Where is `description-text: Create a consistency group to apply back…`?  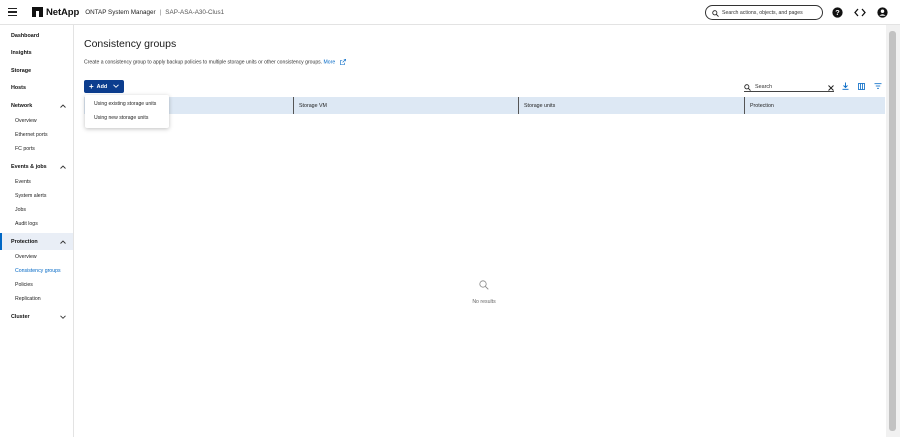
description-text: Create a consistency group to apply back… is located at coordinates (203, 62).